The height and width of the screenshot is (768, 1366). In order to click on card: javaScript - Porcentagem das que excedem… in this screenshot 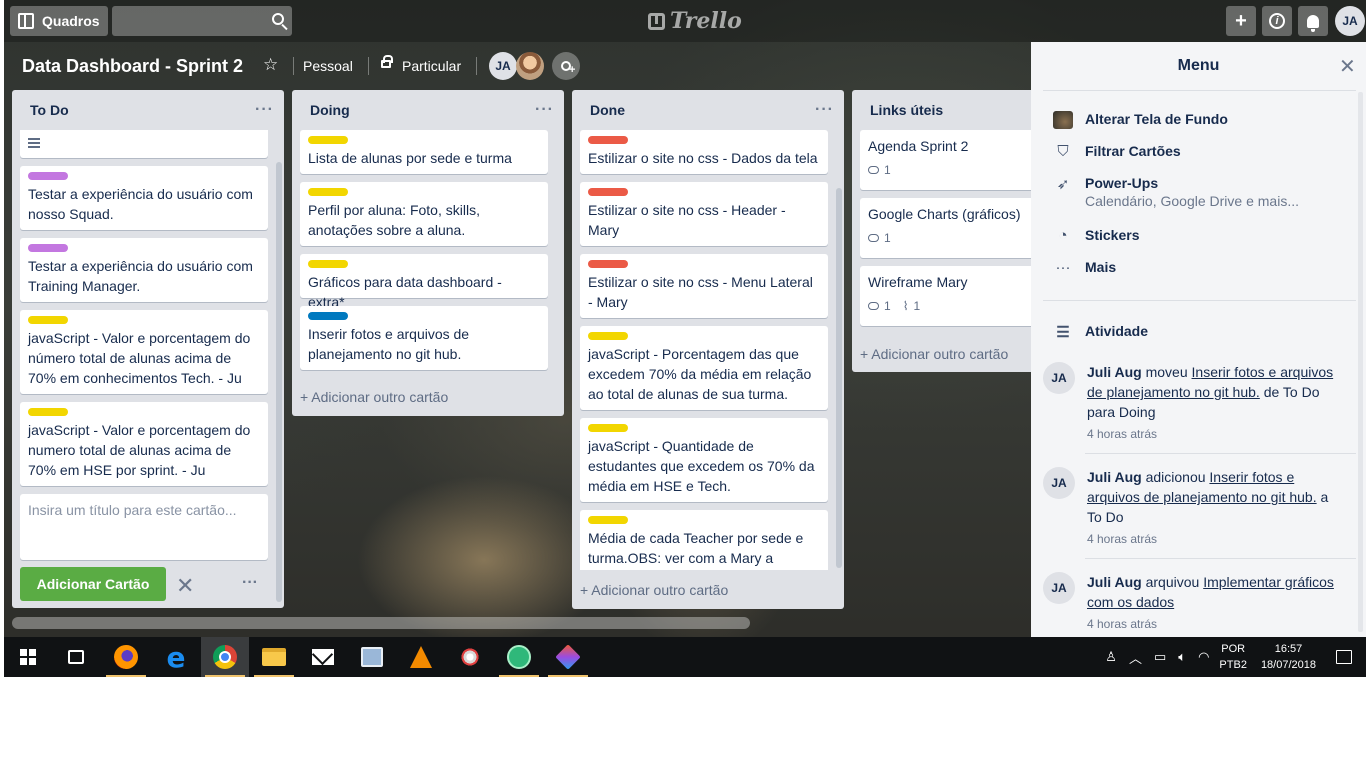, I will do `click(704, 368)`.